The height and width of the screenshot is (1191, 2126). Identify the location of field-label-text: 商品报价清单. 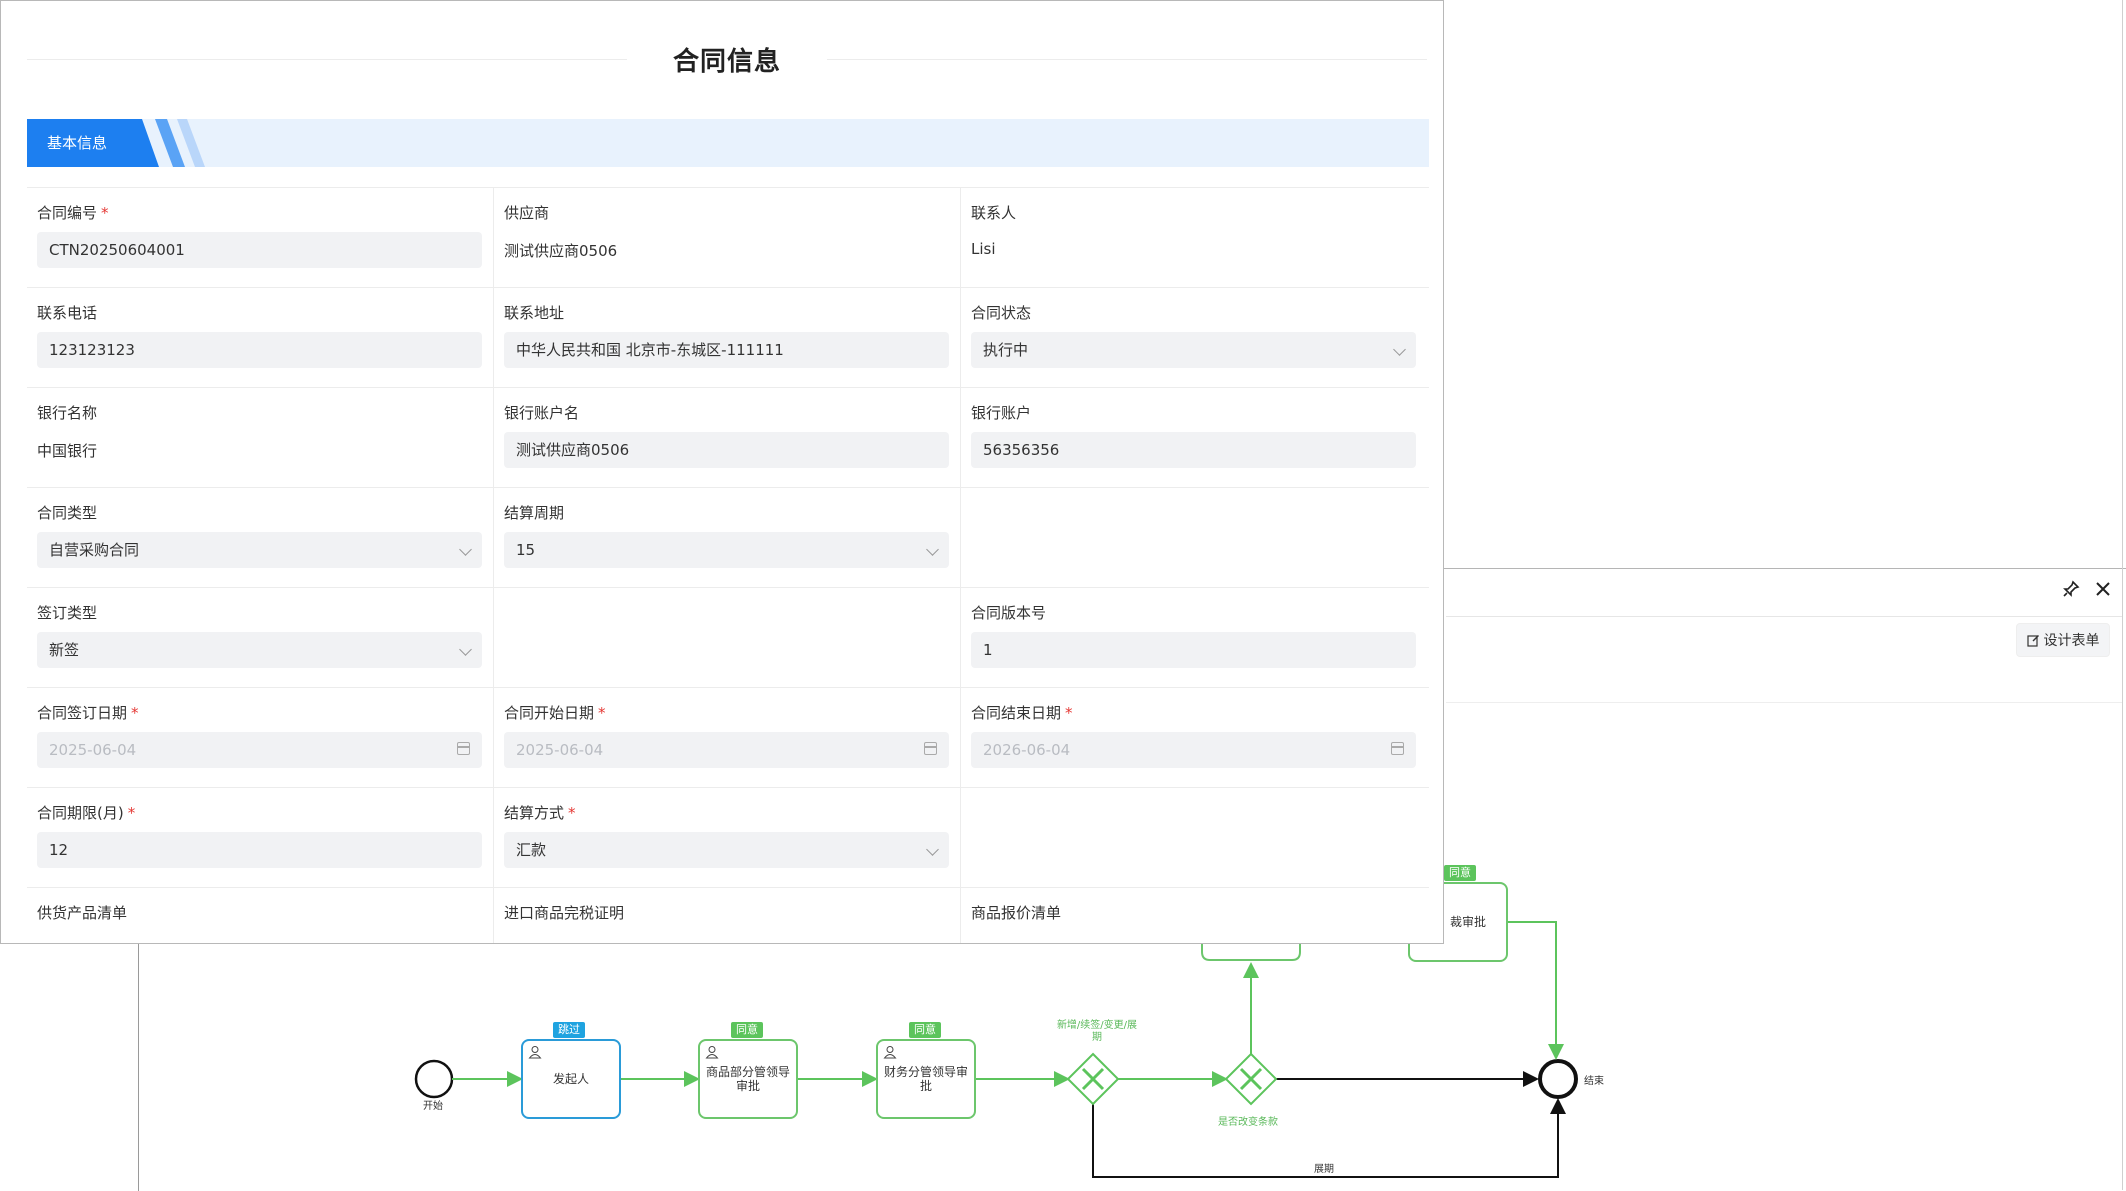
(1016, 913).